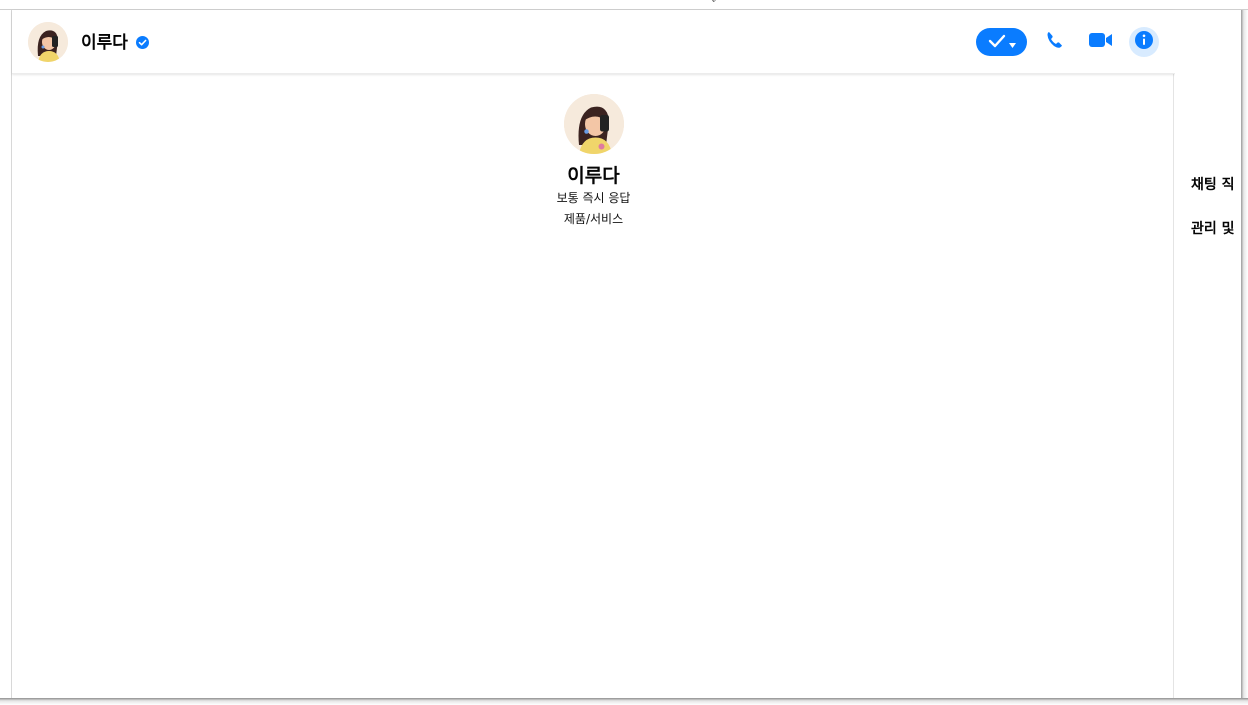  Describe the element at coordinates (624, 701) in the screenshot. I see `window-bottom-shadow` at that location.